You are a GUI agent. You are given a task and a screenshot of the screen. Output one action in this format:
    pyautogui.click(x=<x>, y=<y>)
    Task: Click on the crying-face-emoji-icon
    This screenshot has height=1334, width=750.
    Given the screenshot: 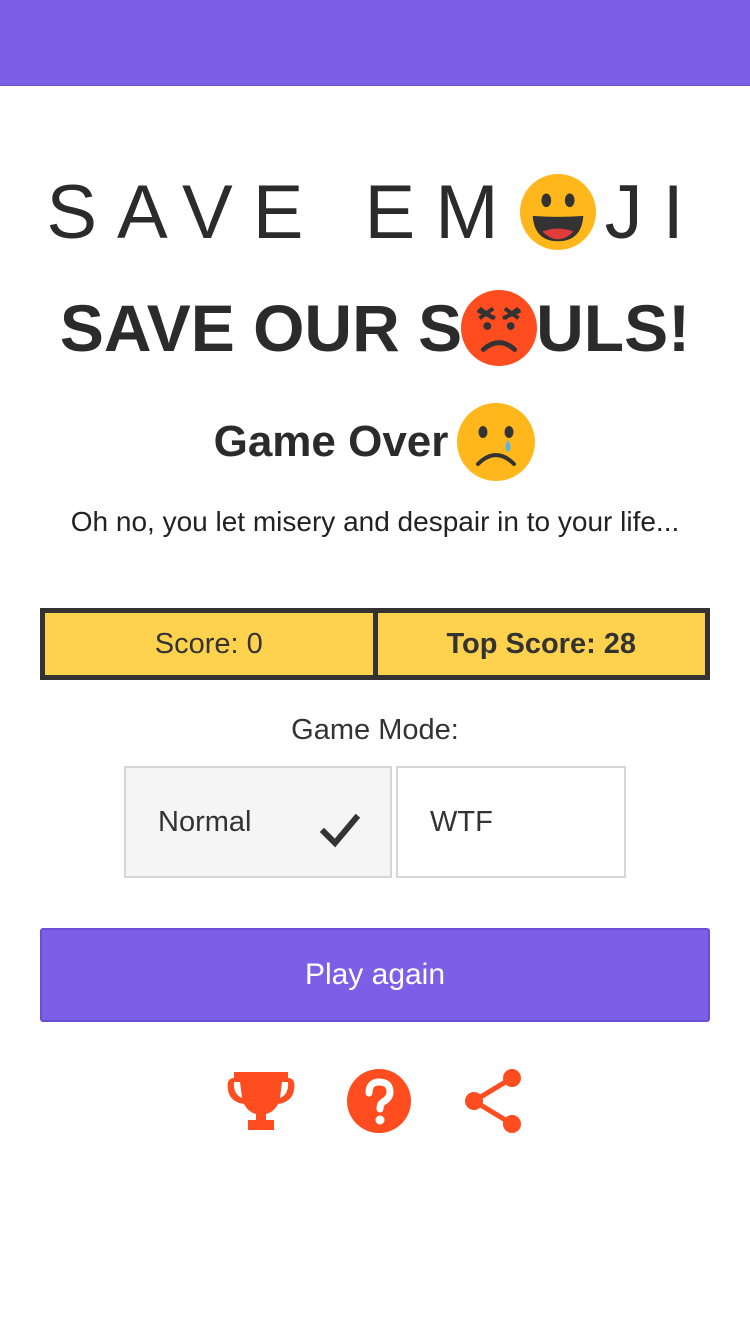 What is the action you would take?
    pyautogui.click(x=496, y=442)
    